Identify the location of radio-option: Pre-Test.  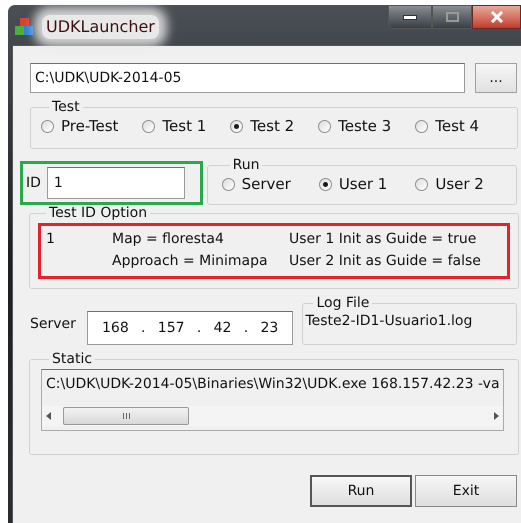
(79, 126).